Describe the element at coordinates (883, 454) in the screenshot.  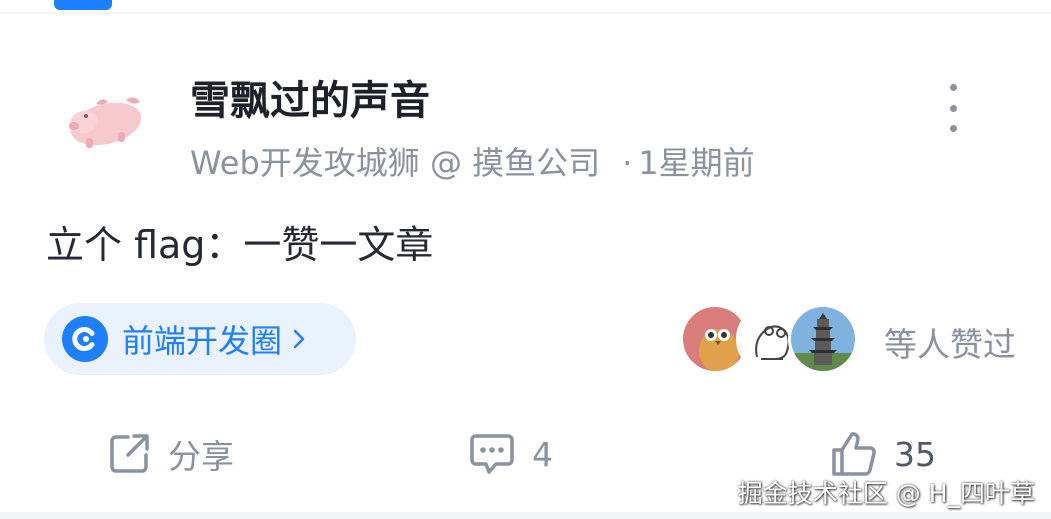
I see `like-button: 35` at that location.